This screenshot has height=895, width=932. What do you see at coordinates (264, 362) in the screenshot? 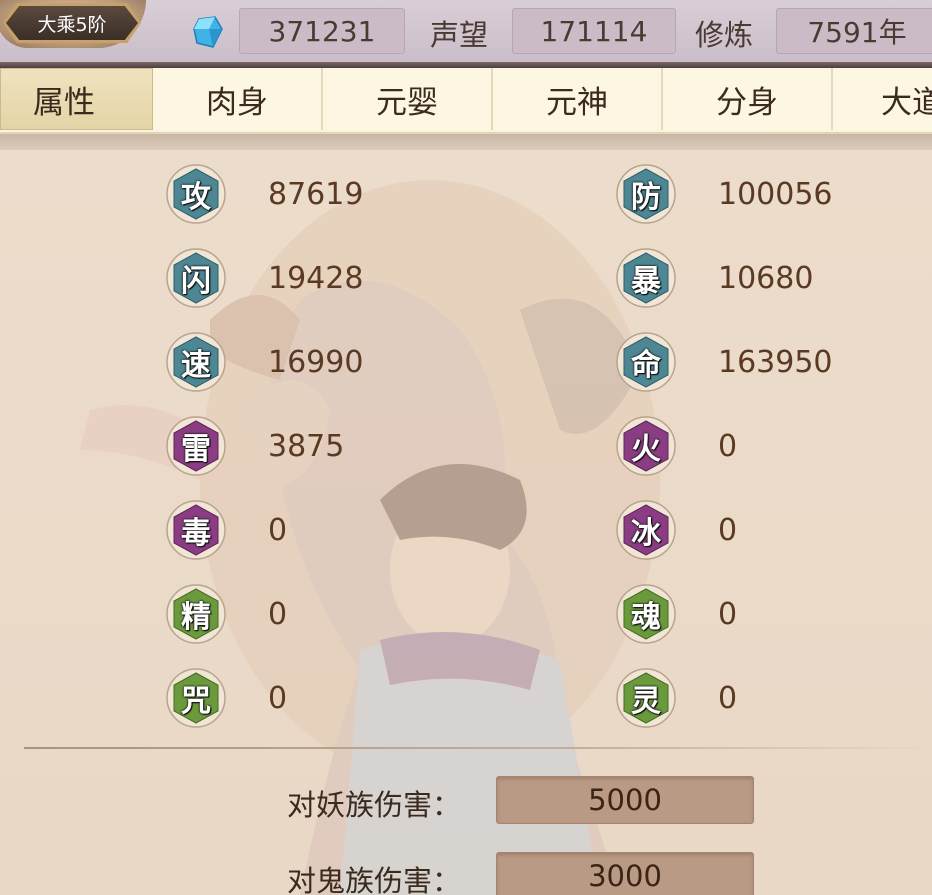
I see `attr-speed: 速 16990` at bounding box center [264, 362].